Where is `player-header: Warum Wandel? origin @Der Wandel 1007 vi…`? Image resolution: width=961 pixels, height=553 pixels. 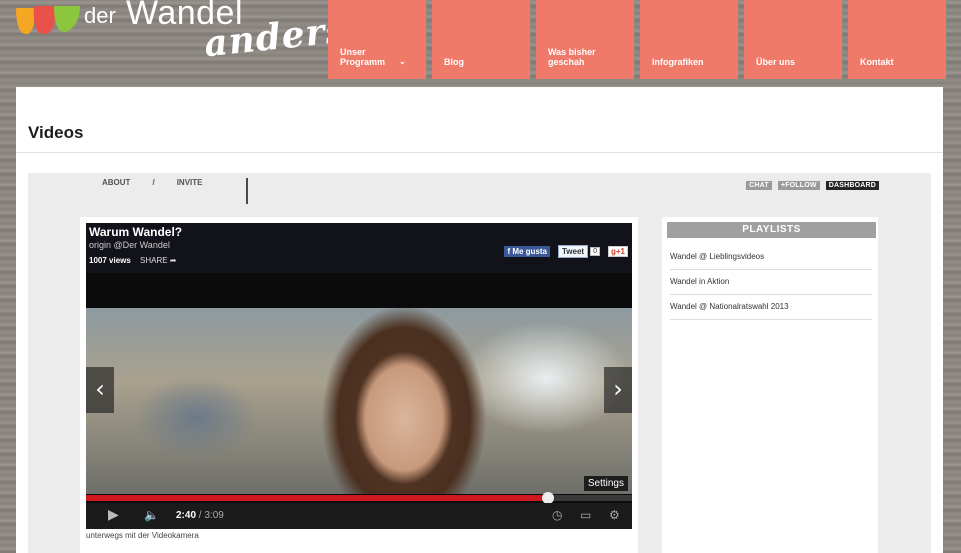 player-header: Warum Wandel? origin @Der Wandel 1007 vi… is located at coordinates (359, 248).